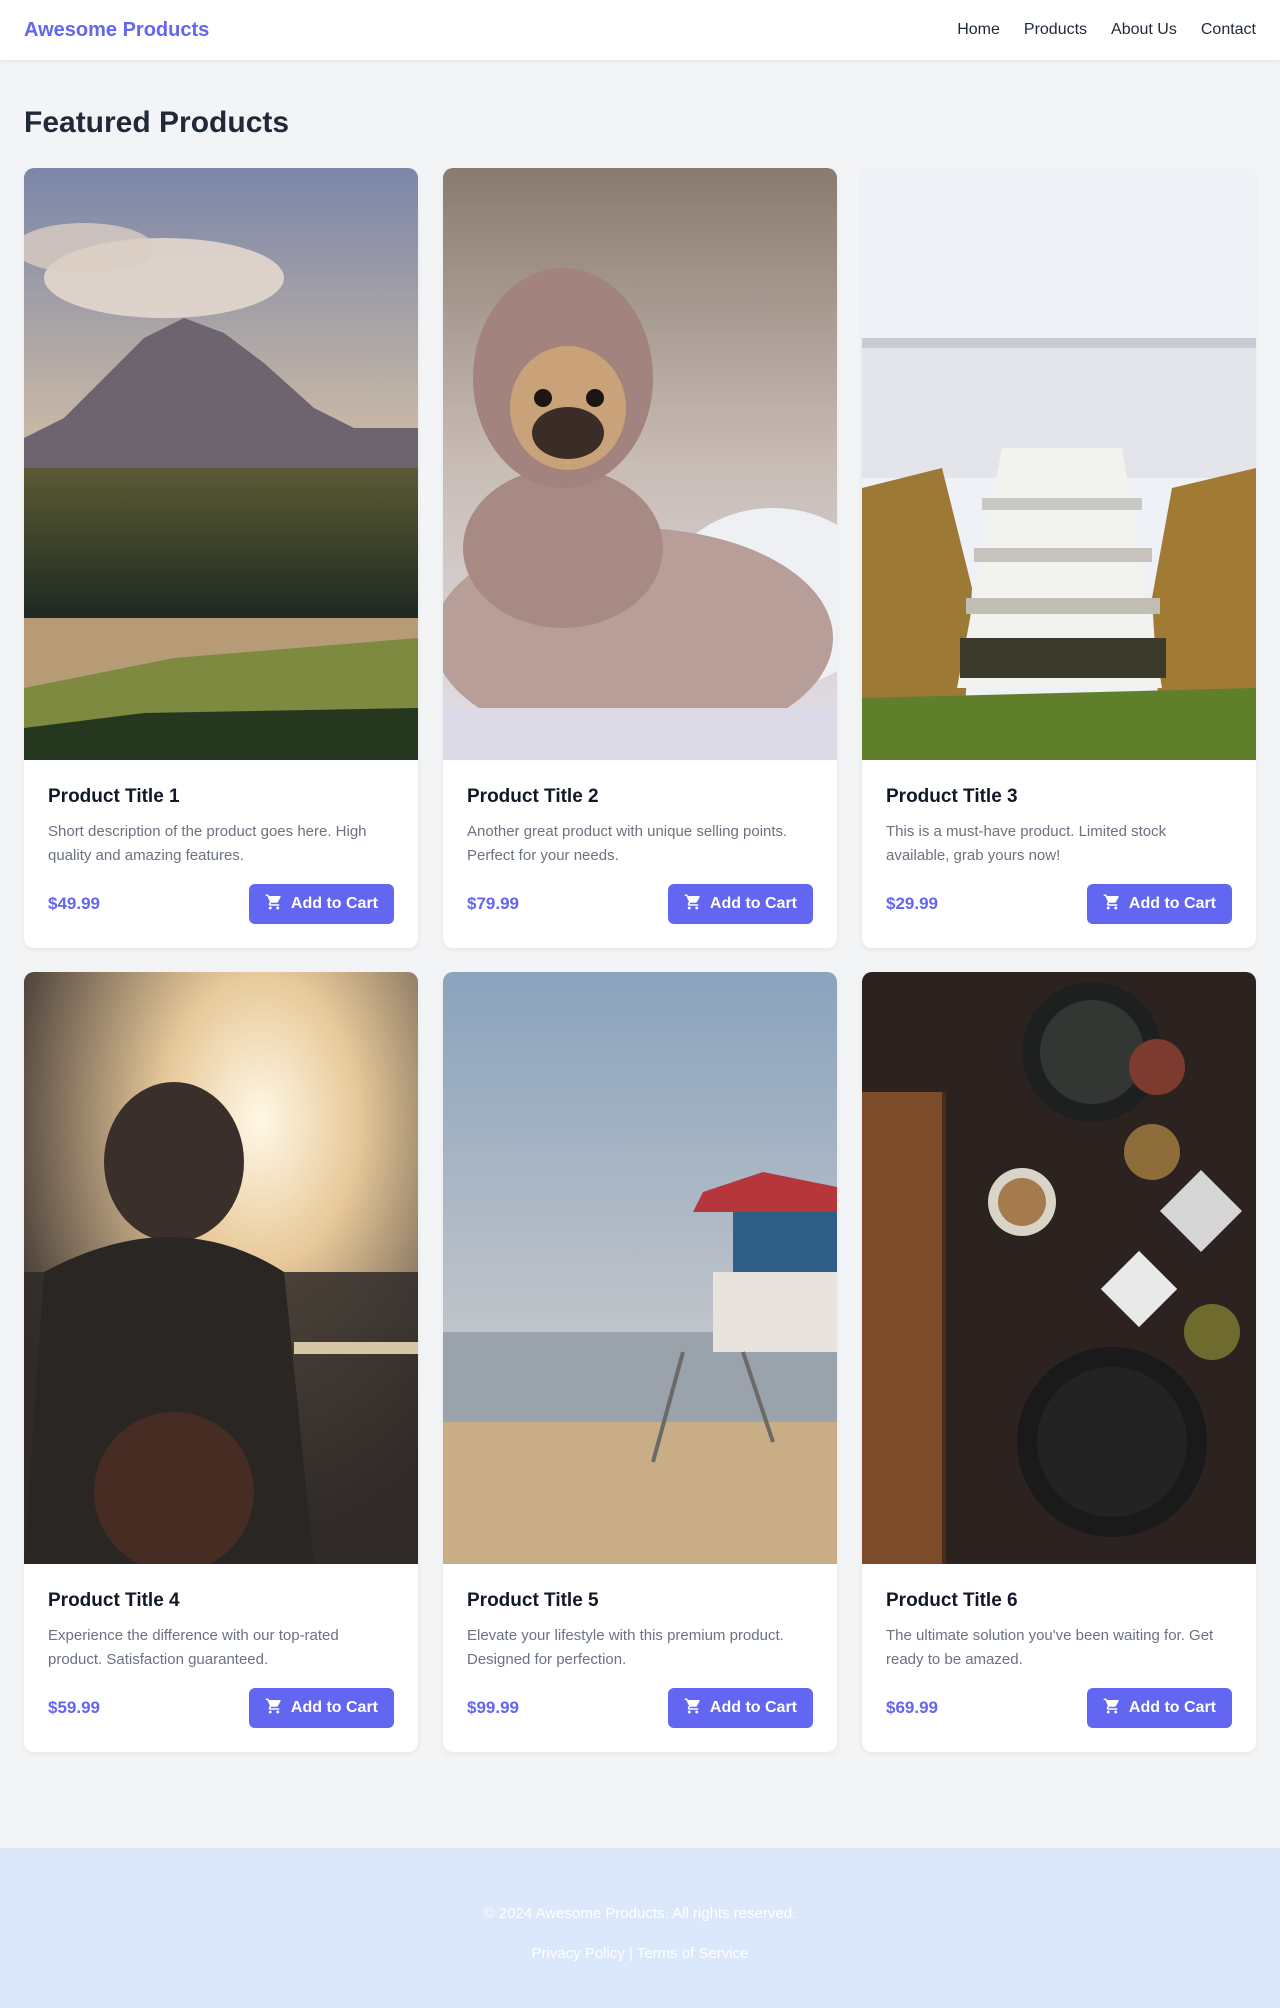  I want to click on product-title: Product Title 1, so click(221, 797).